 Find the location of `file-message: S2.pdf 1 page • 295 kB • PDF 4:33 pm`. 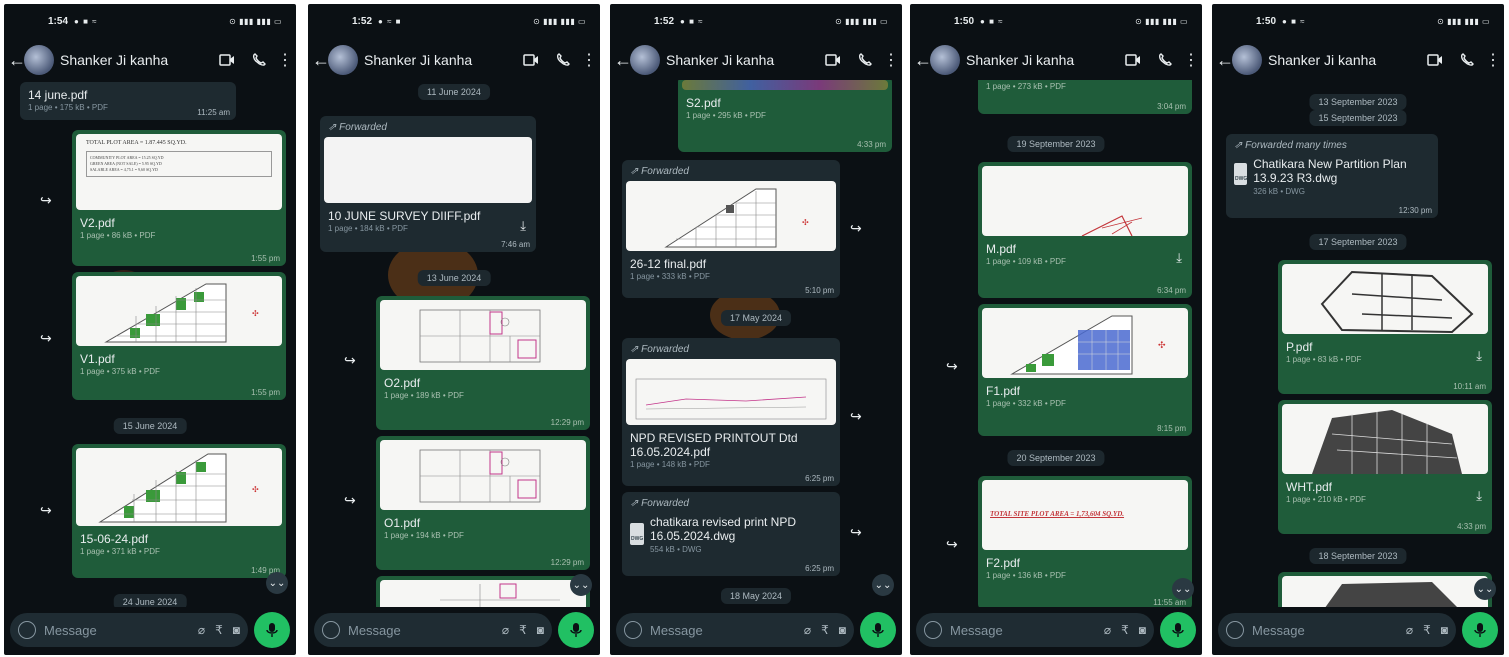

file-message: S2.pdf 1 page • 295 kB • PDF 4:33 pm is located at coordinates (785, 116).